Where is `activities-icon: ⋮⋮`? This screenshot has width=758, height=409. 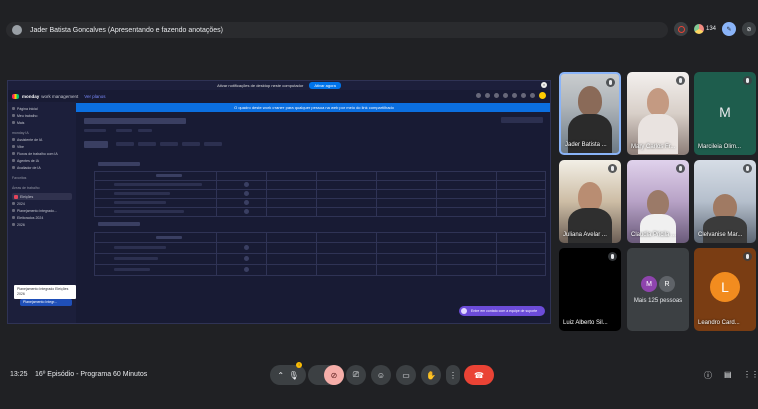
activities-icon: ⋮⋮ is located at coordinates (750, 374).